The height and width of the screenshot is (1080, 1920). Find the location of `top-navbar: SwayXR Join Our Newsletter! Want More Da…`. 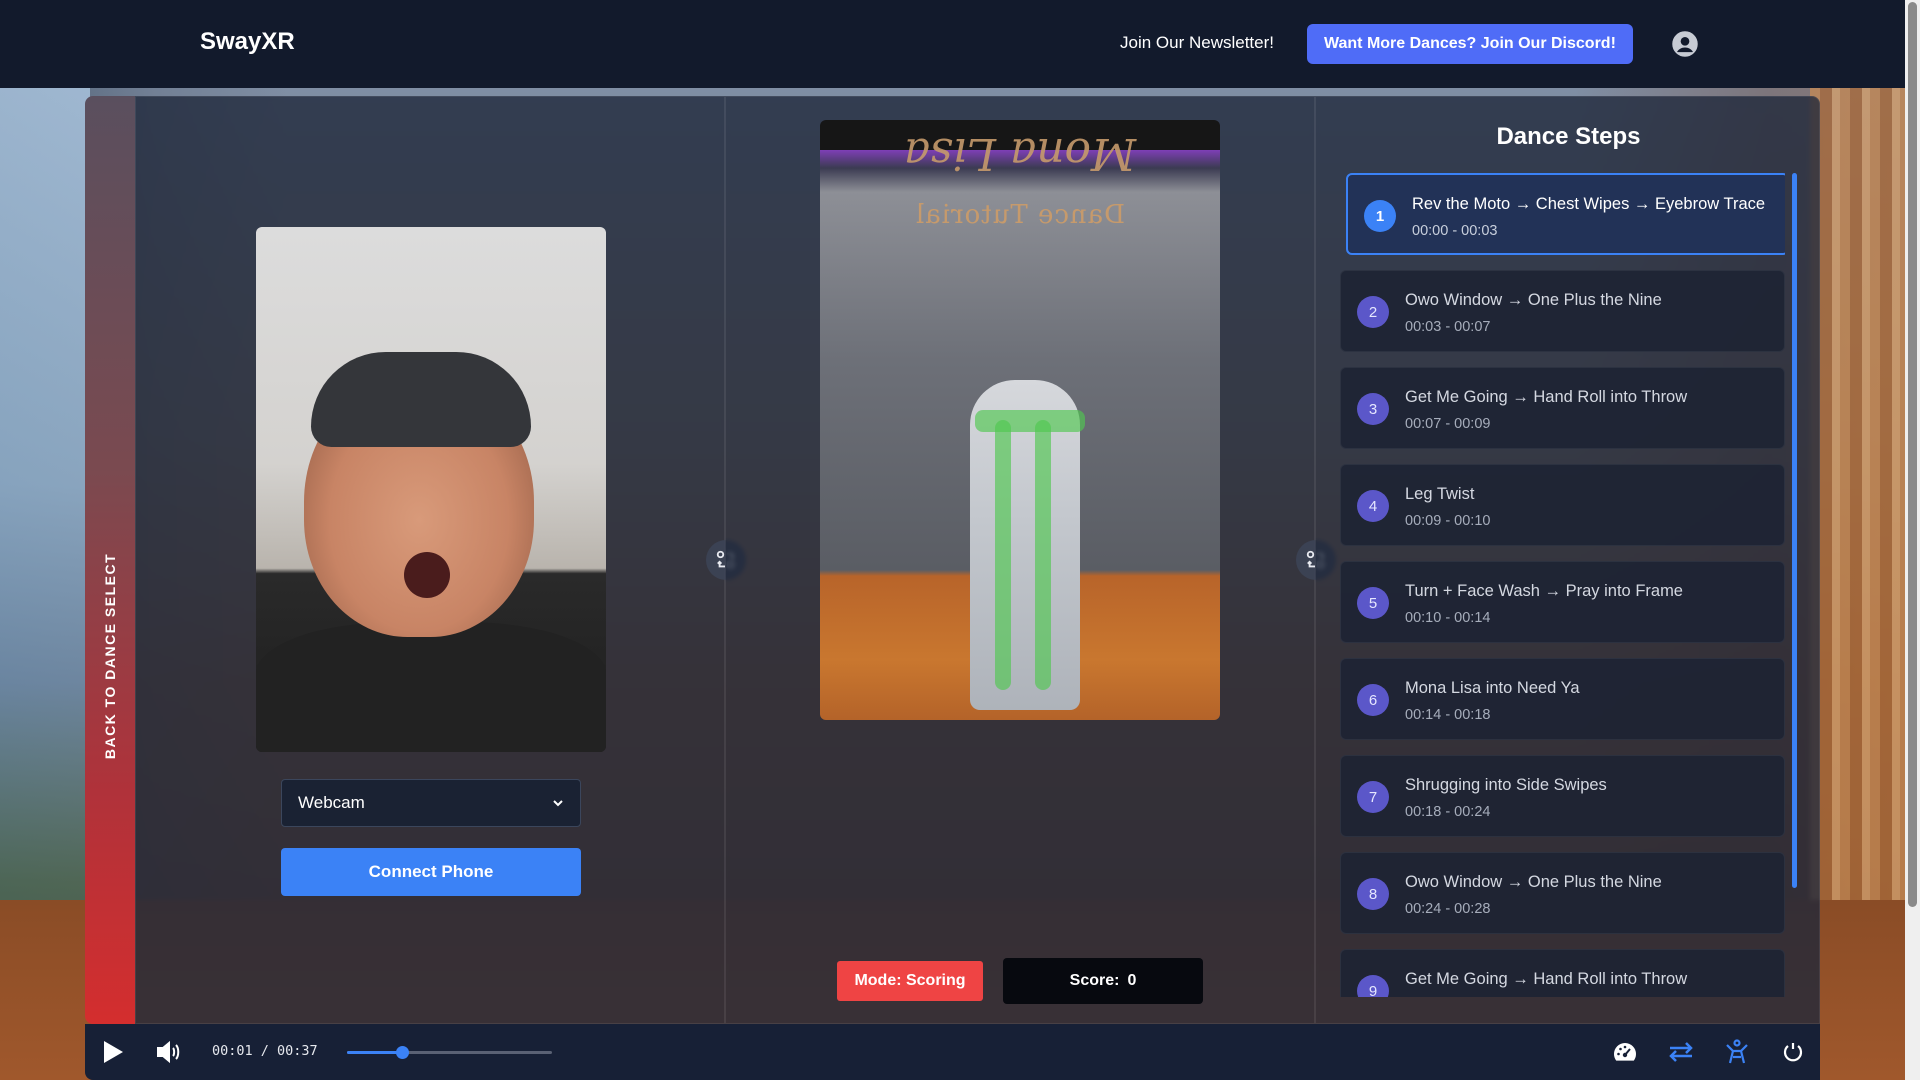

top-navbar: SwayXR Join Our Newsletter! Want More Da… is located at coordinates (952, 44).